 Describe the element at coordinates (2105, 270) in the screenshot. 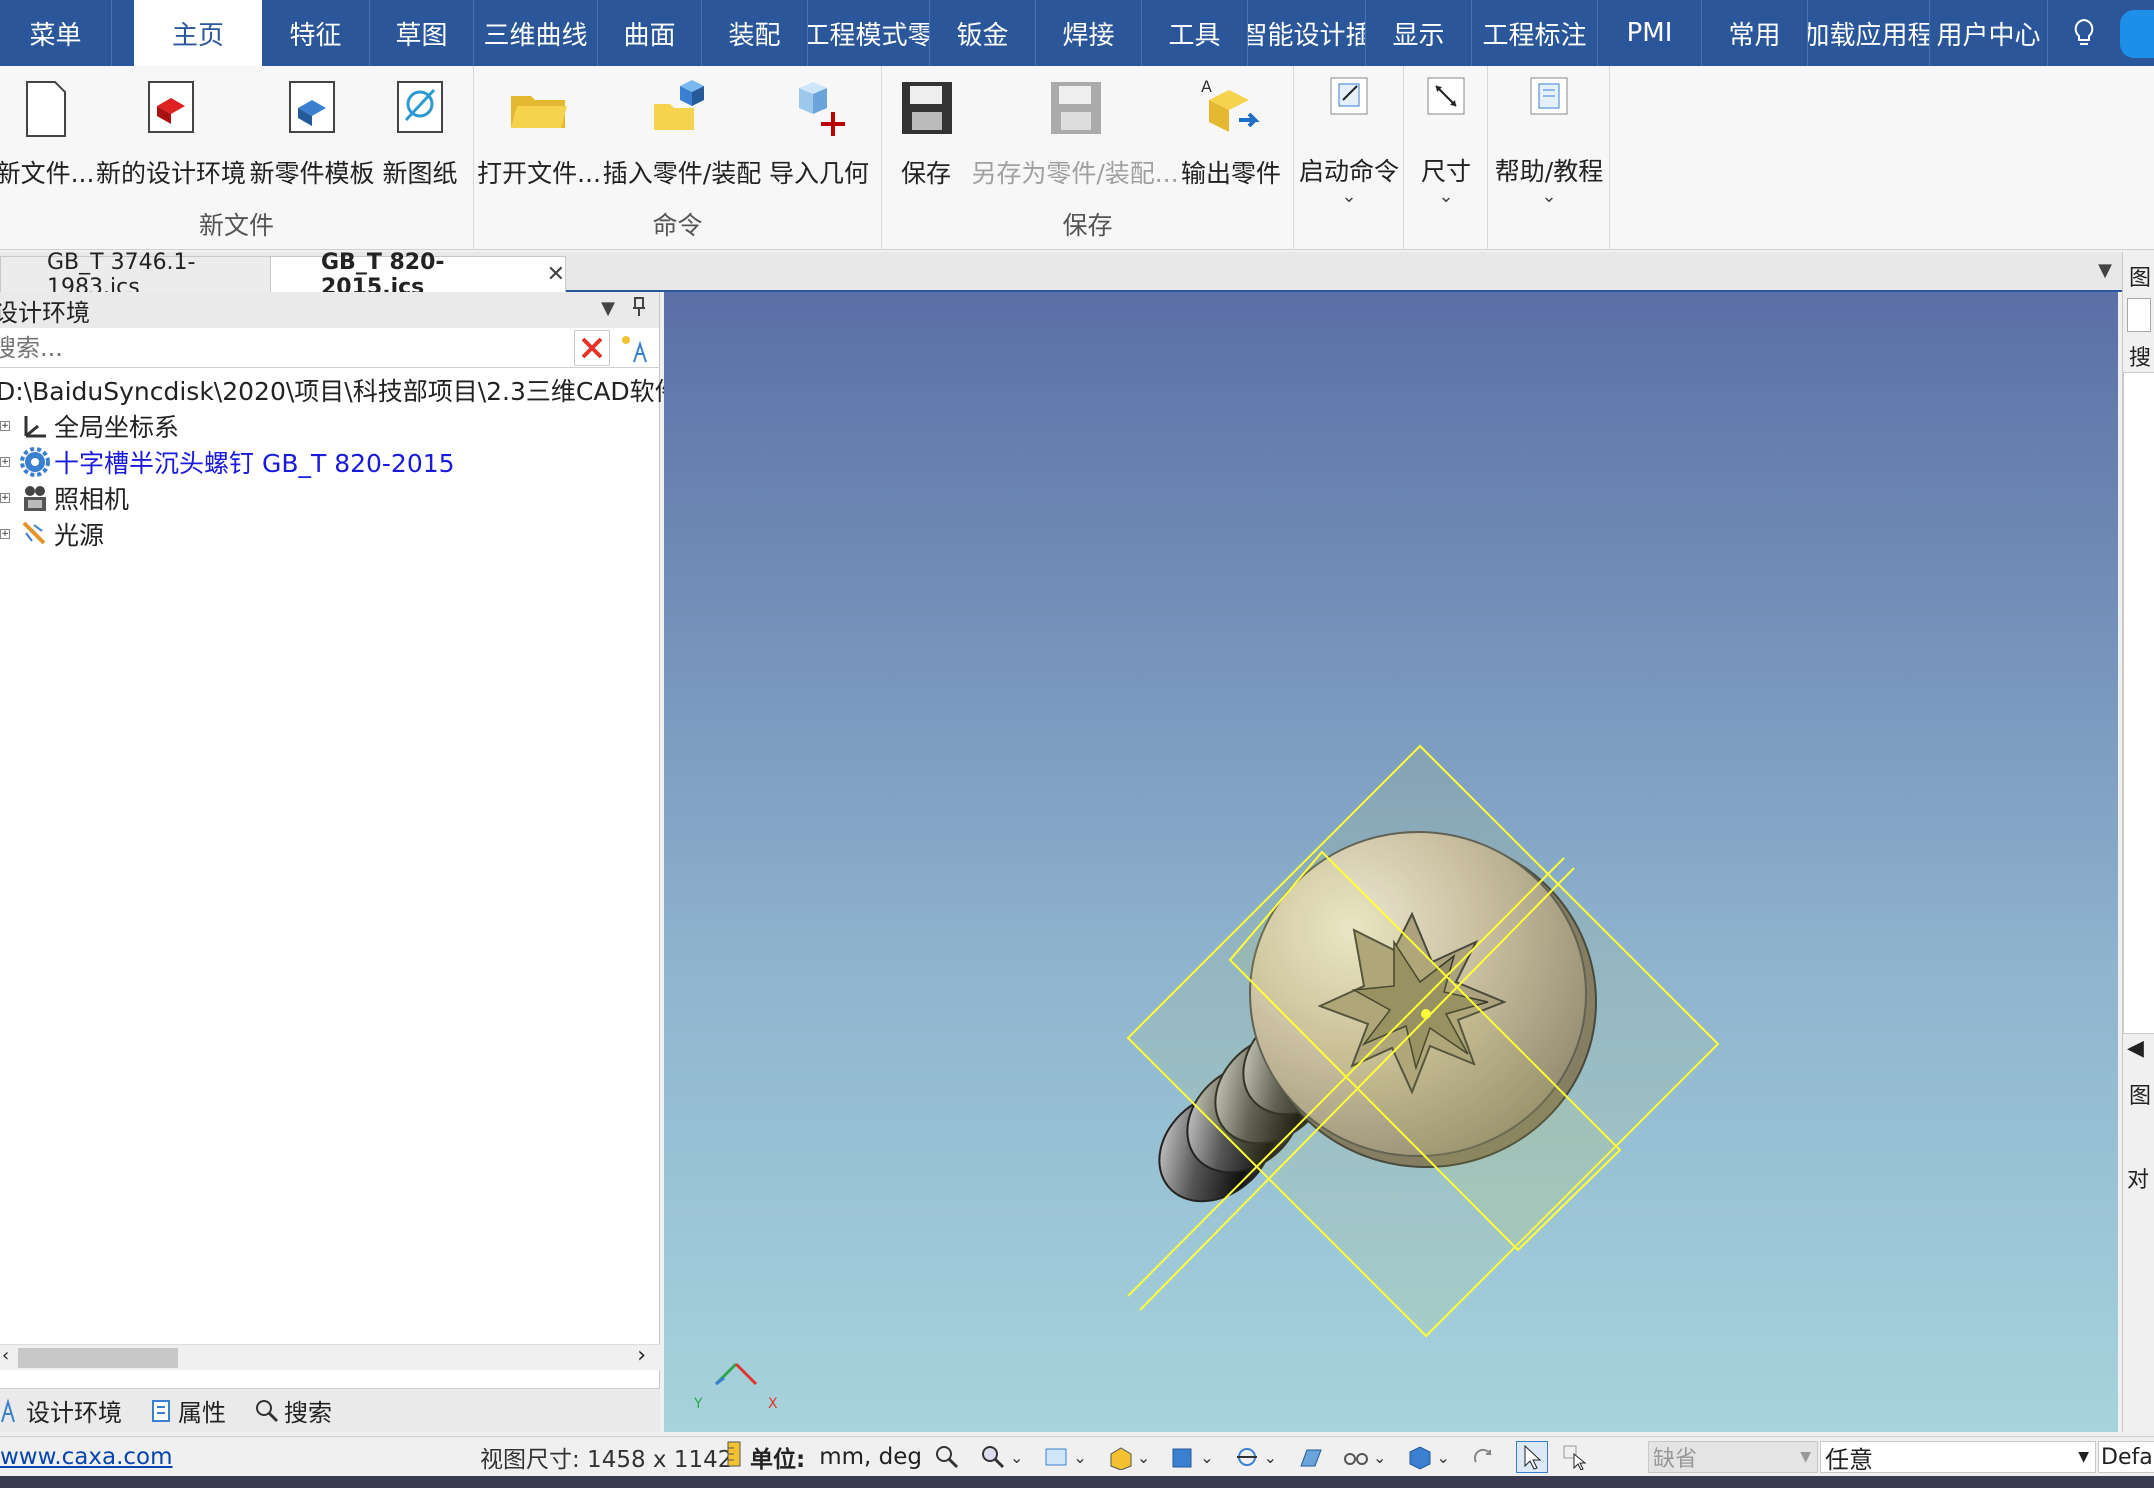

I see `tab-list-dropdown-icon: ▼` at that location.